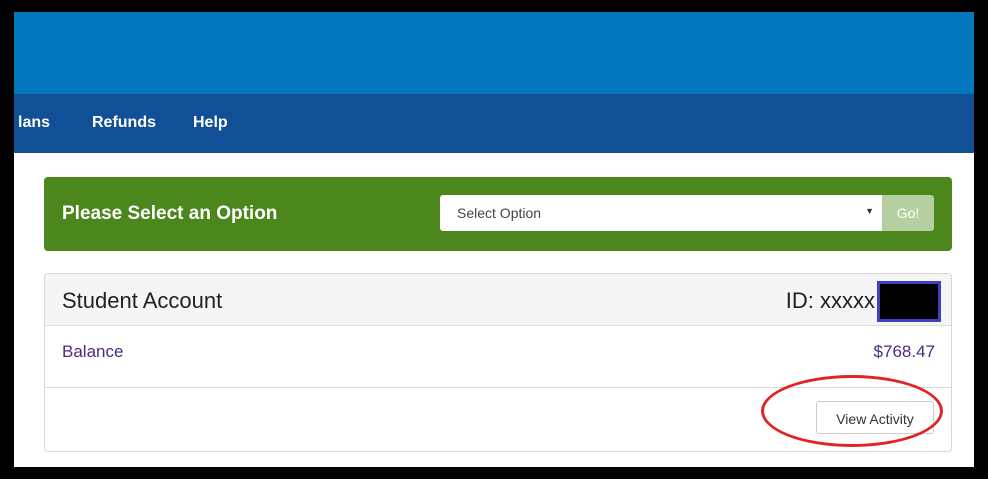  I want to click on balance-label: Balance, so click(93, 351).